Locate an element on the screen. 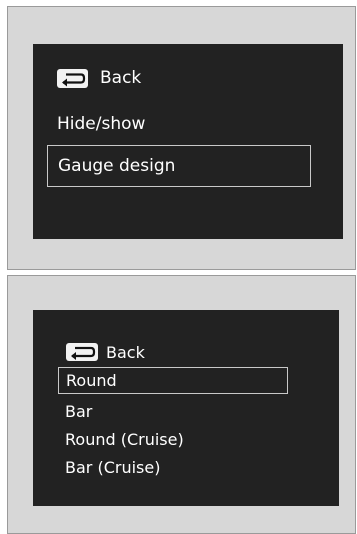 Image resolution: width=357 pixels, height=534 pixels. menu-item-label: Bar (Cruise) is located at coordinates (113, 467).